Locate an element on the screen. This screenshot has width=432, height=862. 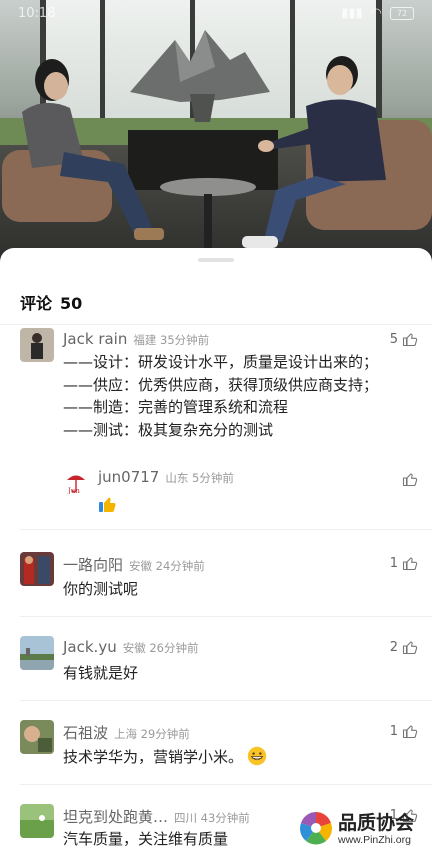
comment-time: 35分钟前 is located at coordinates (185, 340).